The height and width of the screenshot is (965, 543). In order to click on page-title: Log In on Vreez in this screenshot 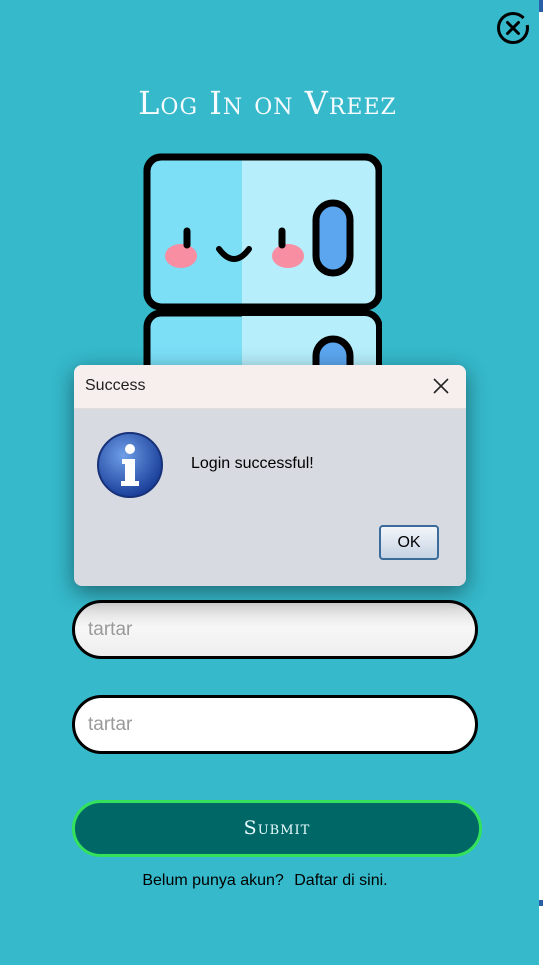, I will do `click(267, 103)`.